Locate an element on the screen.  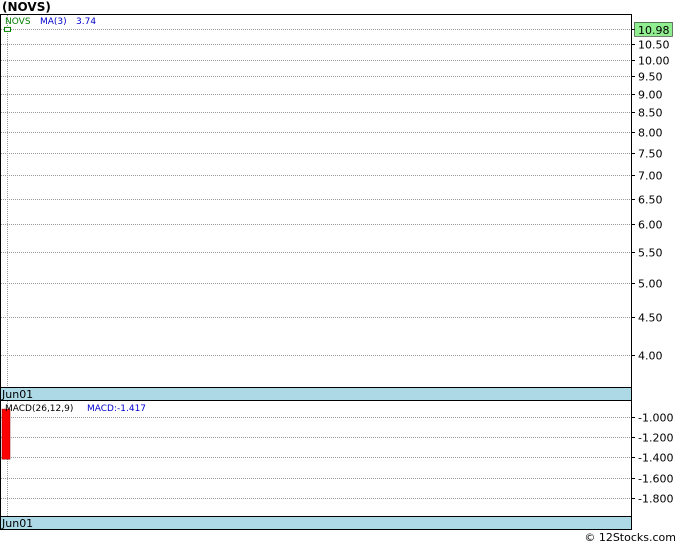
price-date-strip is located at coordinates (316, 394).